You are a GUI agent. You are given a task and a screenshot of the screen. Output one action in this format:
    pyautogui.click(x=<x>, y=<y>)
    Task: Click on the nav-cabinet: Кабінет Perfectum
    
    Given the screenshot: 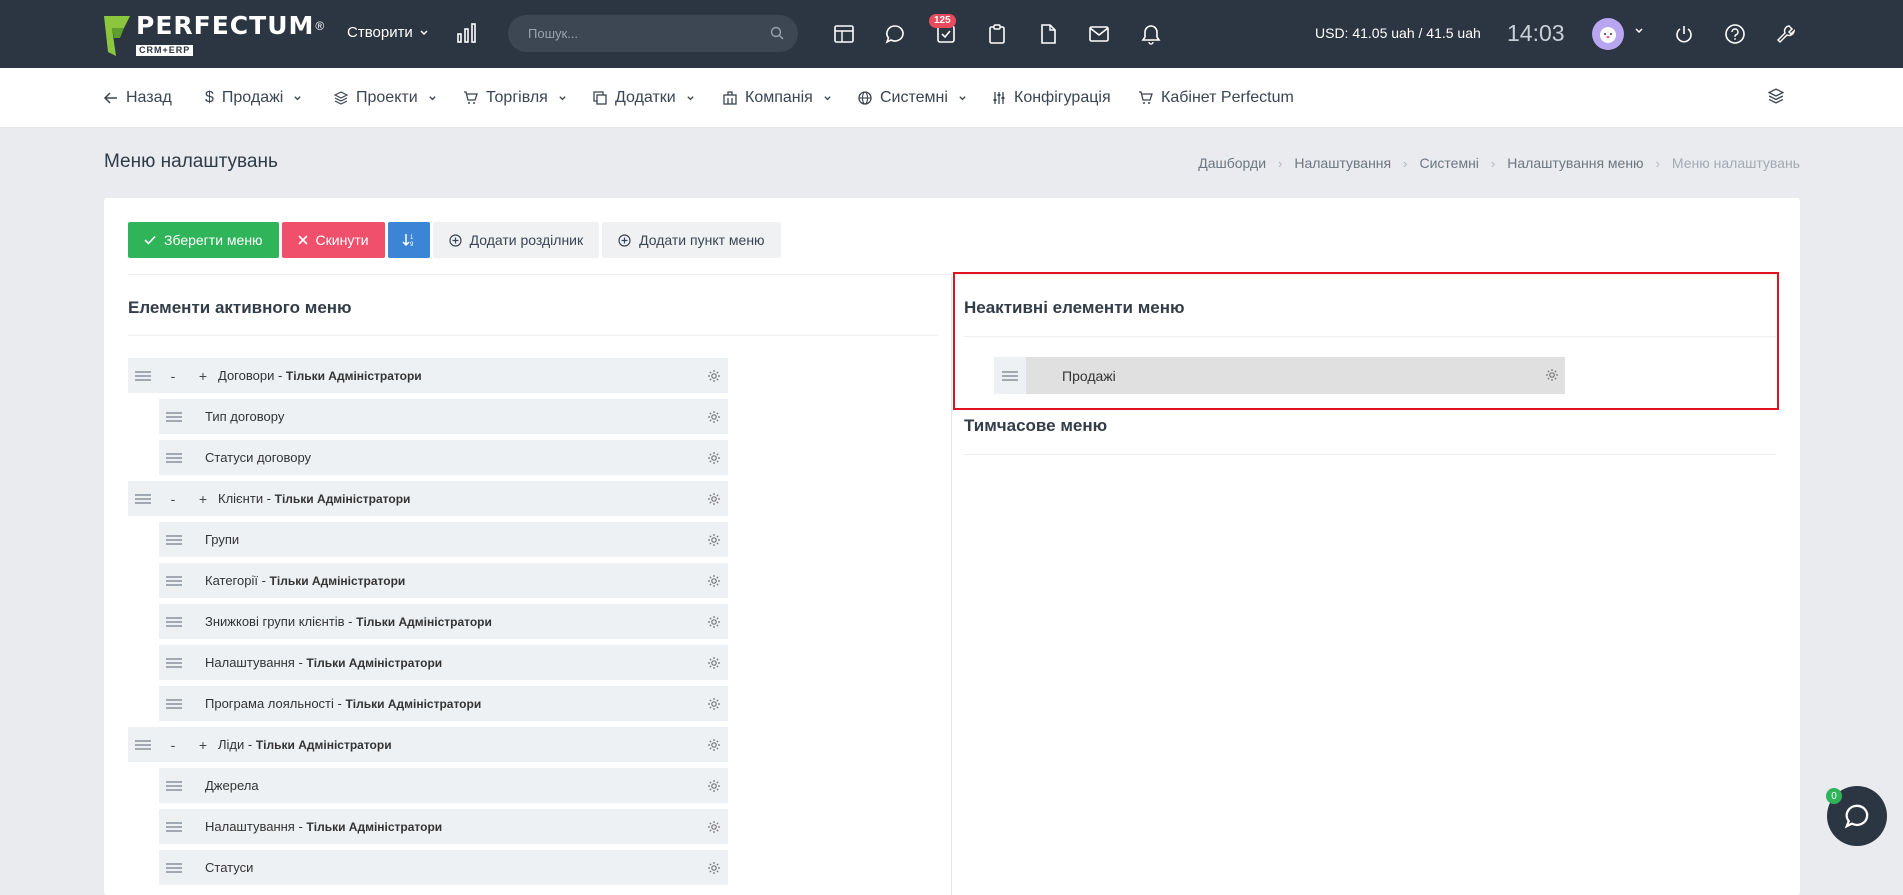 What is the action you would take?
    pyautogui.click(x=1216, y=98)
    